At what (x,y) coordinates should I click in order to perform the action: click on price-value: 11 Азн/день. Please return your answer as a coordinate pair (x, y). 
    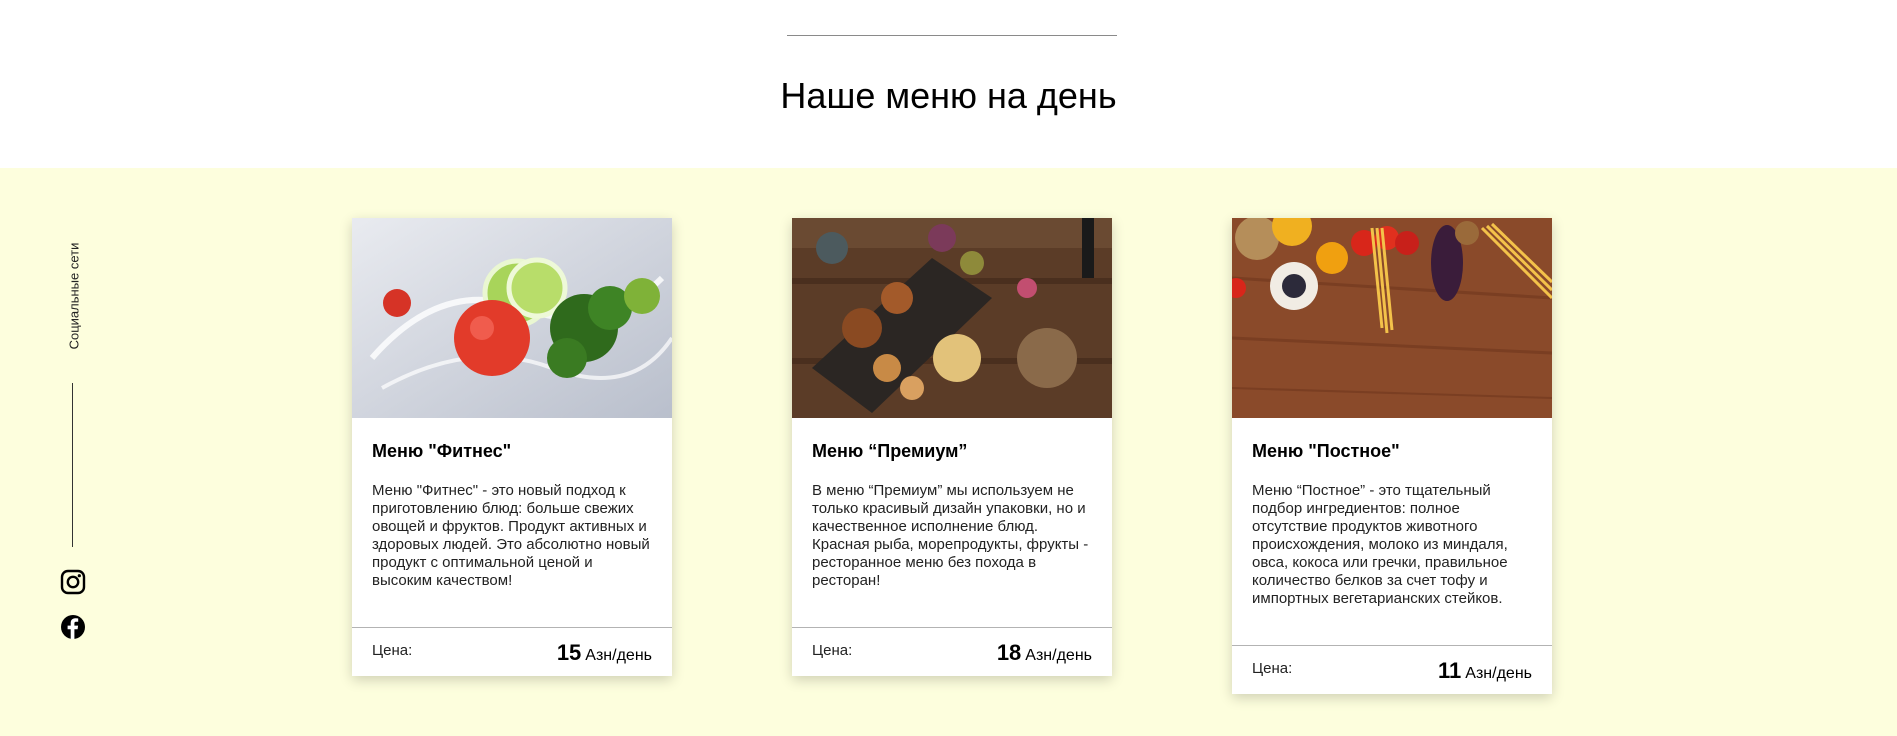
    Looking at the image, I should click on (1485, 671).